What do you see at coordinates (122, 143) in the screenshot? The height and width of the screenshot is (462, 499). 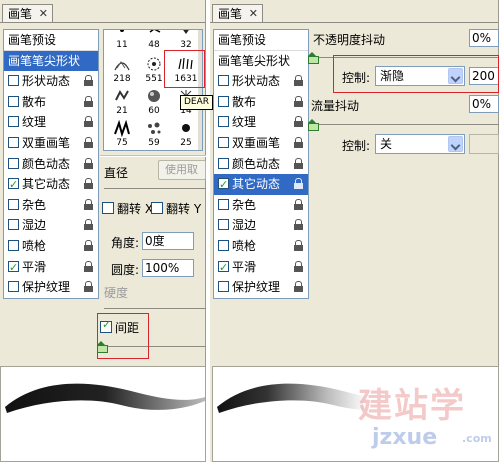 I see `brush-size: 75` at bounding box center [122, 143].